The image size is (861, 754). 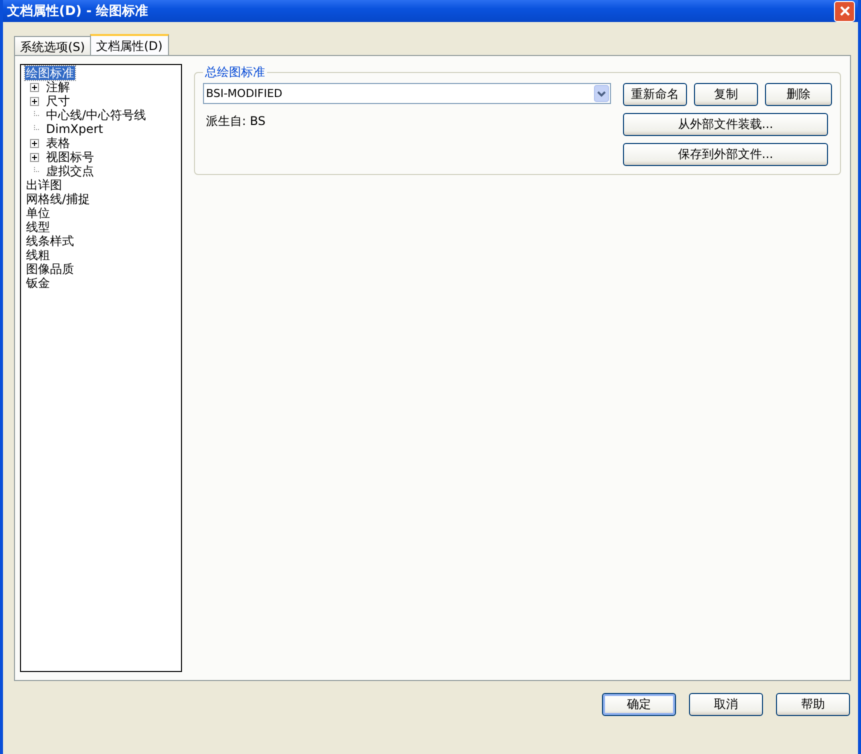 I want to click on tree-item: 虚拟交点, so click(x=70, y=171).